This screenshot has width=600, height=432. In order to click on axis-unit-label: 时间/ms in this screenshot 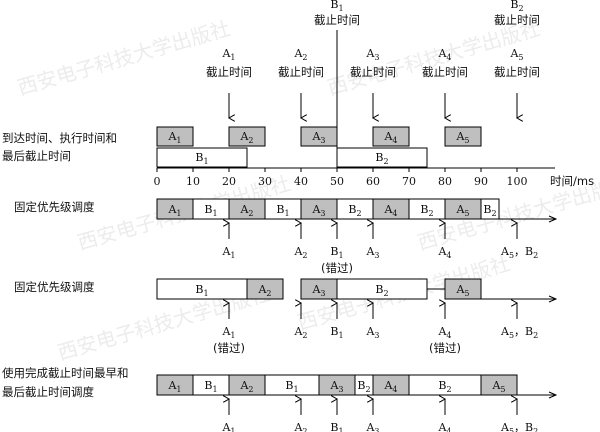, I will do `click(572, 181)`.